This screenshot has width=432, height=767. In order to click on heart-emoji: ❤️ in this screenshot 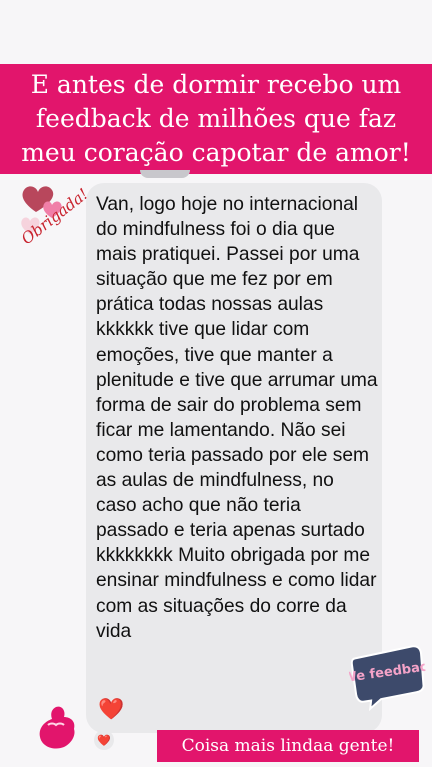, I will do `click(111, 709)`.